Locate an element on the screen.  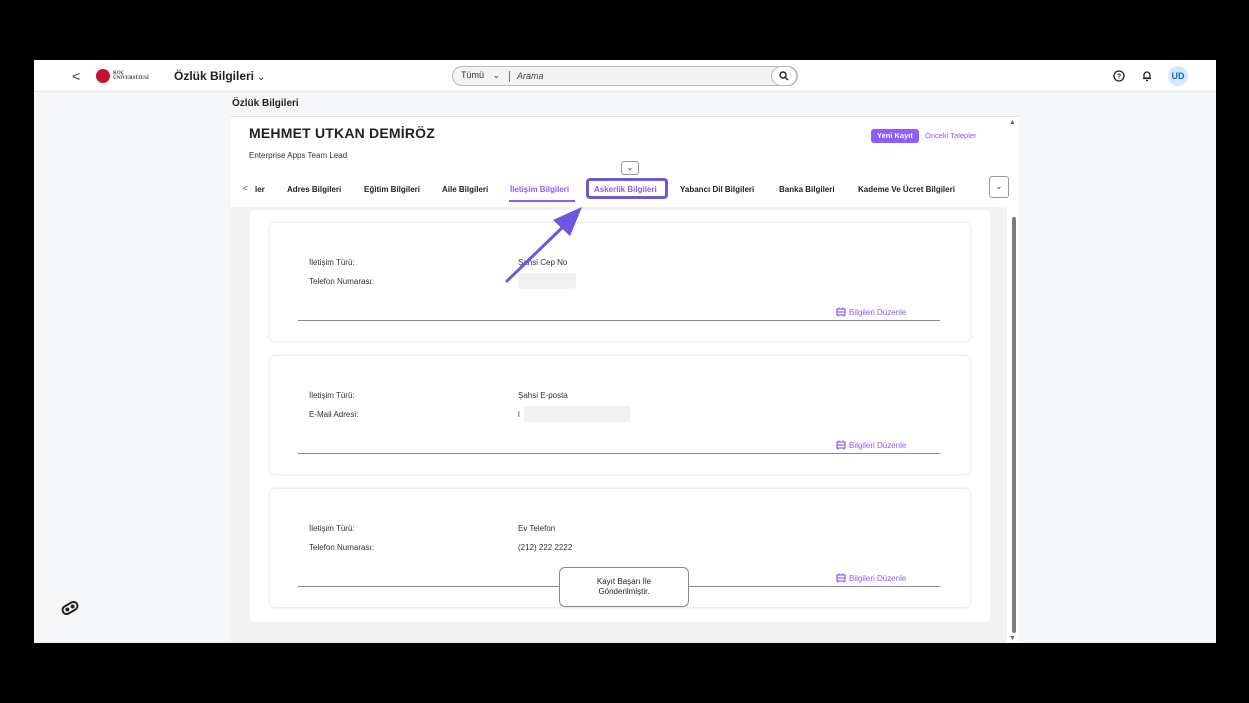
help-icon: ? is located at coordinates (1119, 76).